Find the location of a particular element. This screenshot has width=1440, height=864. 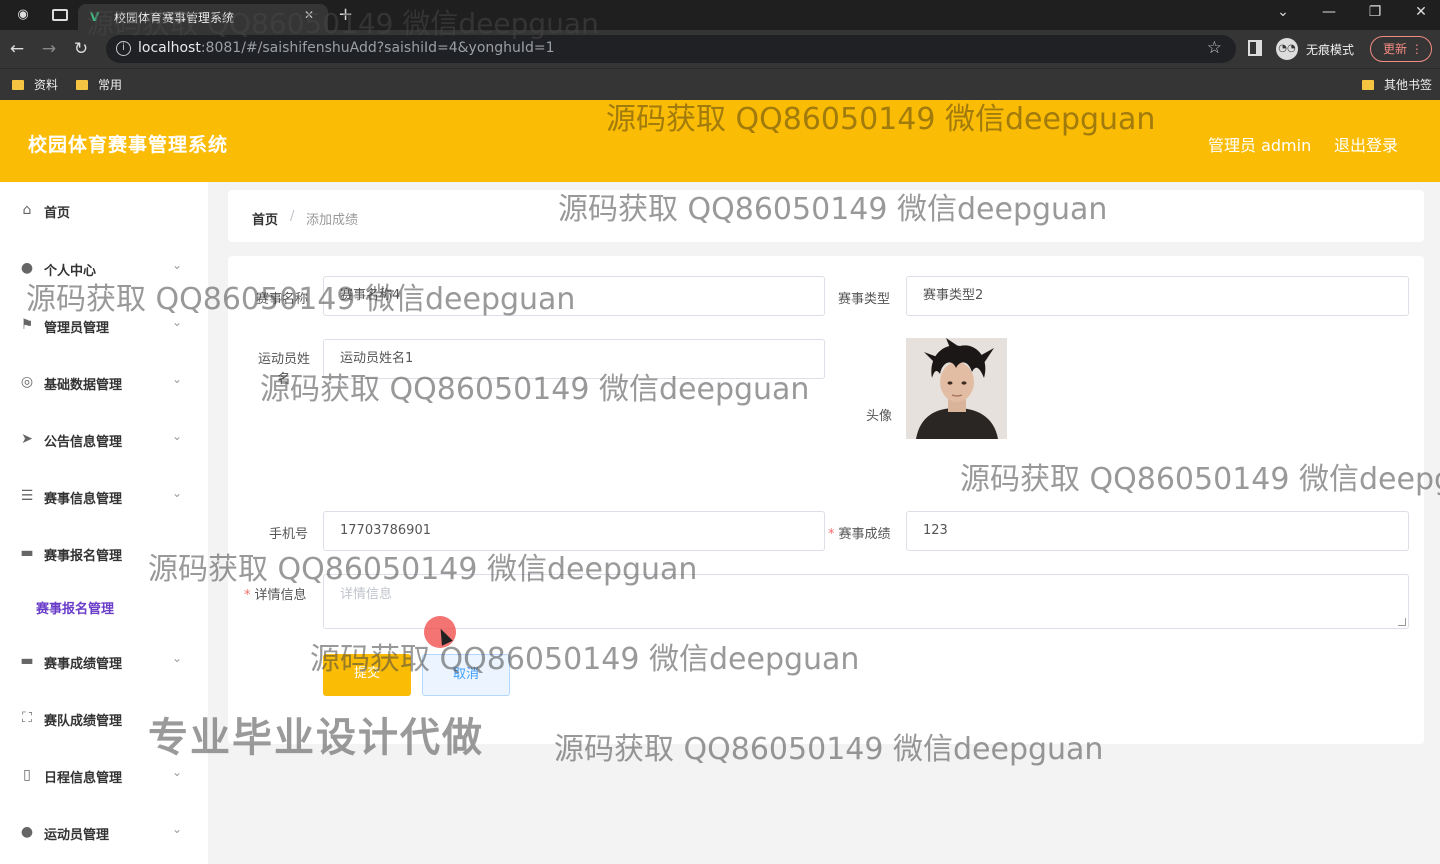

vue-icon: V is located at coordinates (95, 17).